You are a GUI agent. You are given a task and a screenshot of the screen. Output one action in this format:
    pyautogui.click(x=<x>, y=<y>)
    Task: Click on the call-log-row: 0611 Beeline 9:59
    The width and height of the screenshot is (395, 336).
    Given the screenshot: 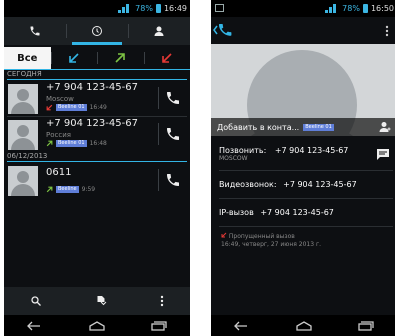 What is the action you would take?
    pyautogui.click(x=97, y=180)
    